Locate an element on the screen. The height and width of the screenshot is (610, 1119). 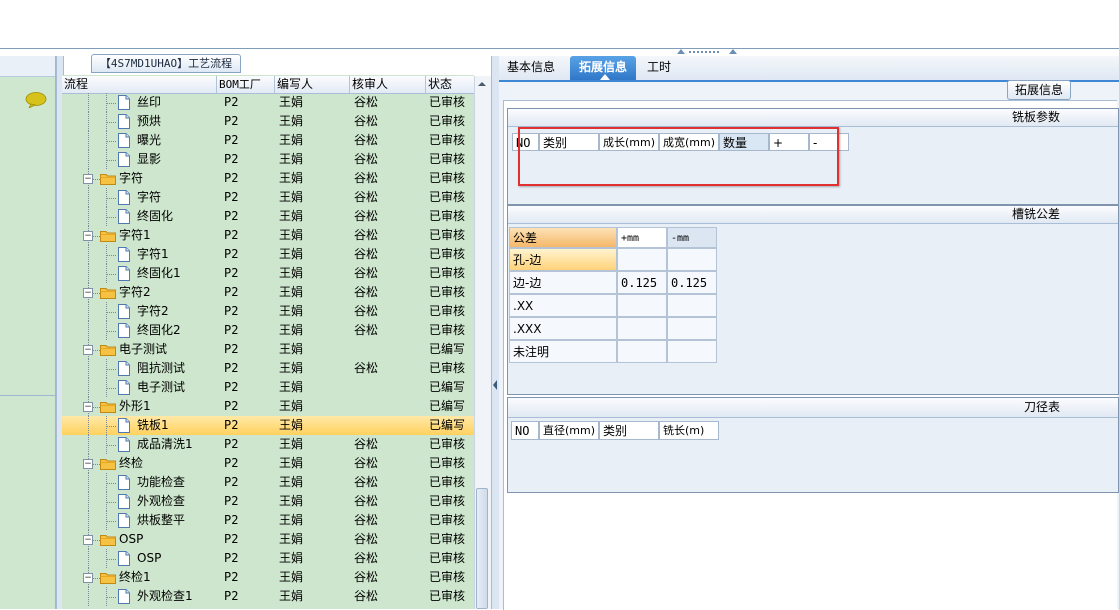
scroll-up-arrow-icon is located at coordinates (482, 84).